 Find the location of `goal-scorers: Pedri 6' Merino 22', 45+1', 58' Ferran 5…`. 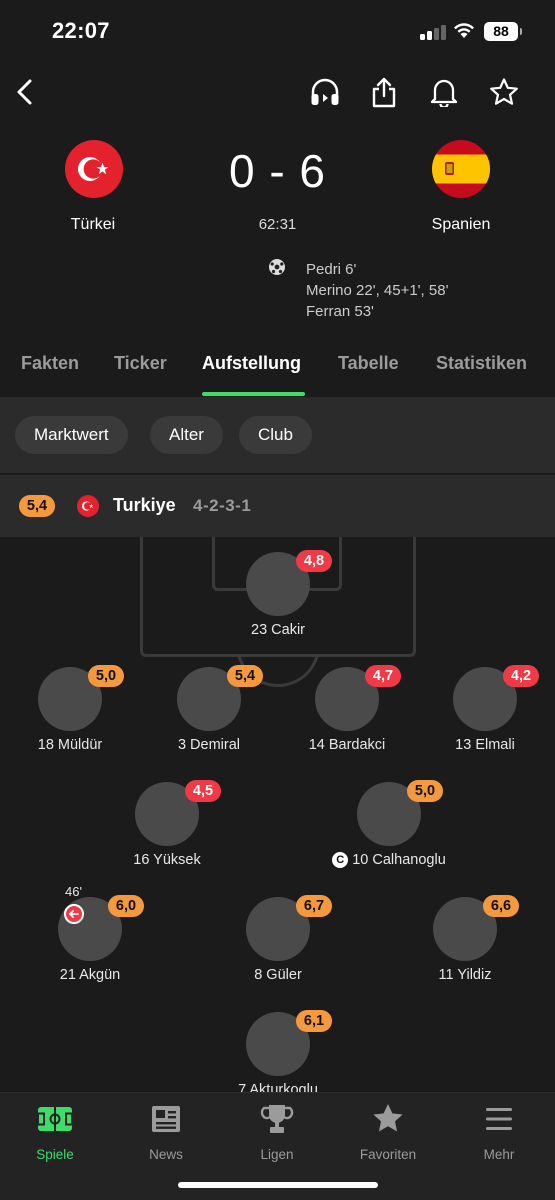

goal-scorers: Pedri 6' Merino 22', 45+1', 58' Ferran 5… is located at coordinates (377, 290).